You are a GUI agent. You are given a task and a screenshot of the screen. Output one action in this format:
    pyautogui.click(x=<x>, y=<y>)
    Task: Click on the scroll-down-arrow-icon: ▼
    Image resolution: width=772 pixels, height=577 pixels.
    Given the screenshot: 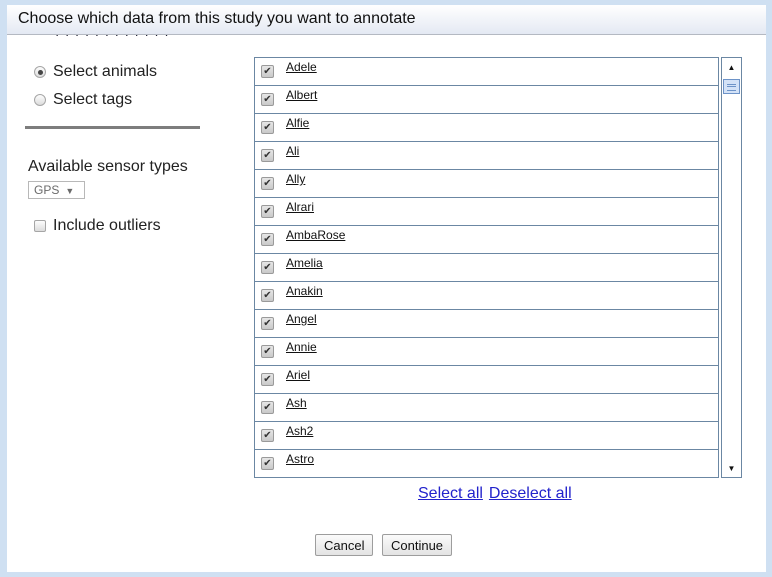 What is the action you would take?
    pyautogui.click(x=731, y=468)
    